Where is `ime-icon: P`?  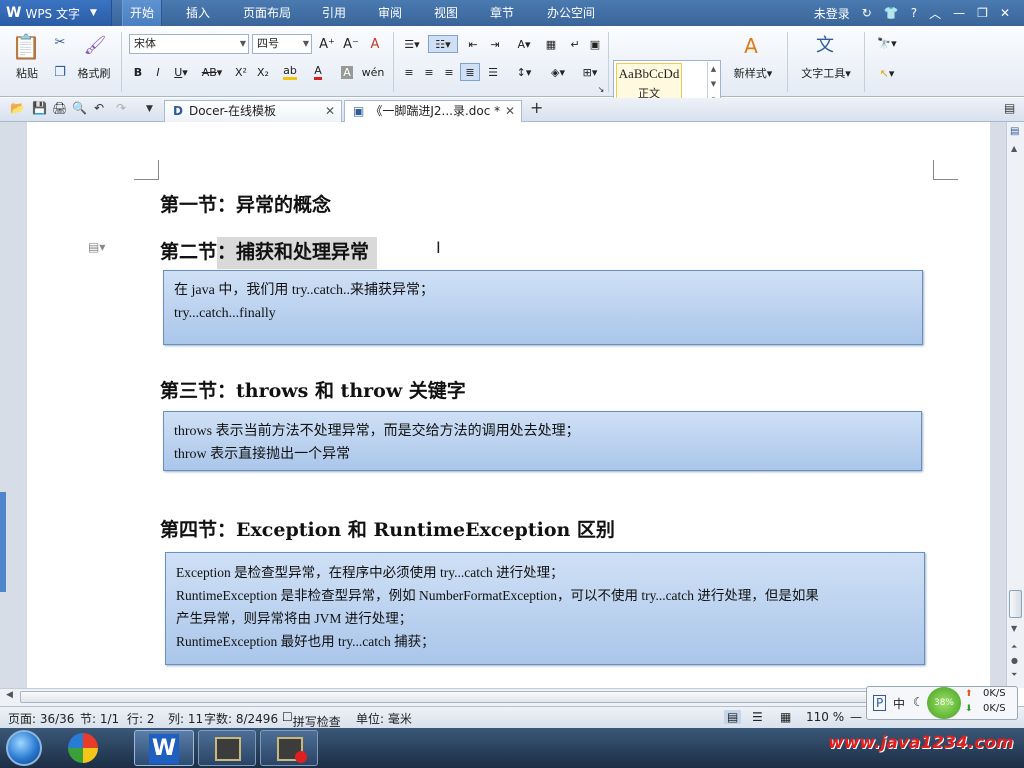
ime-icon: P is located at coordinates (880, 703).